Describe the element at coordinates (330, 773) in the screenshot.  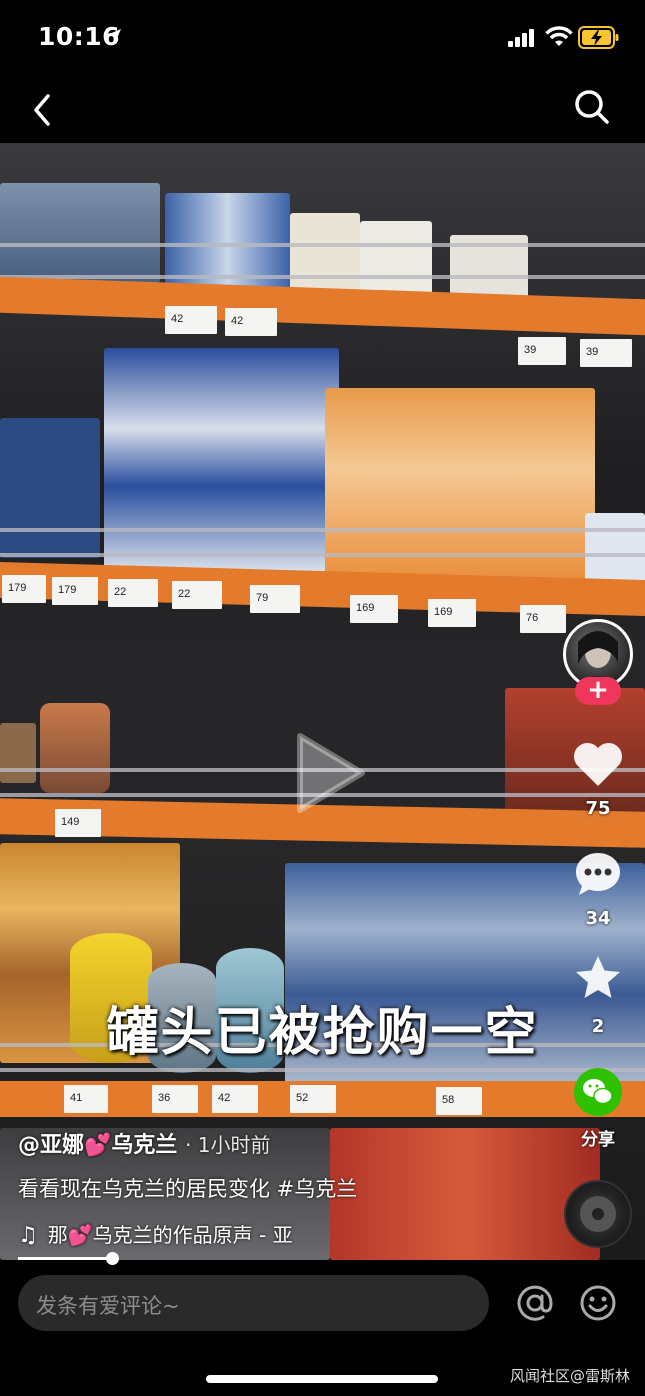
I see `play-icon` at that location.